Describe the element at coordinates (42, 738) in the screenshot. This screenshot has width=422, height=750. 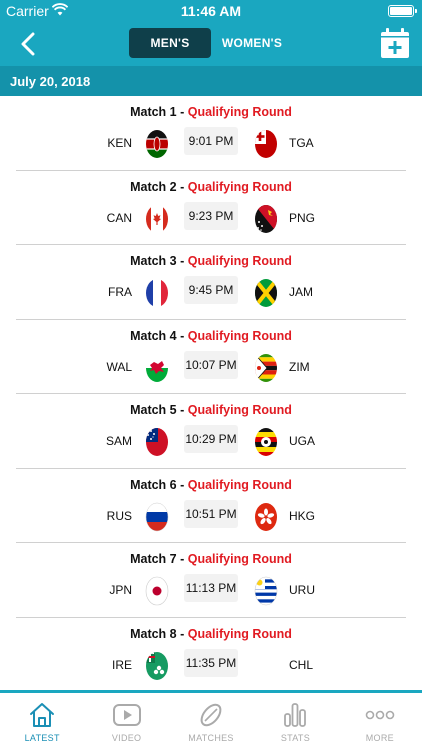
I see `tab-label: LATEST` at that location.